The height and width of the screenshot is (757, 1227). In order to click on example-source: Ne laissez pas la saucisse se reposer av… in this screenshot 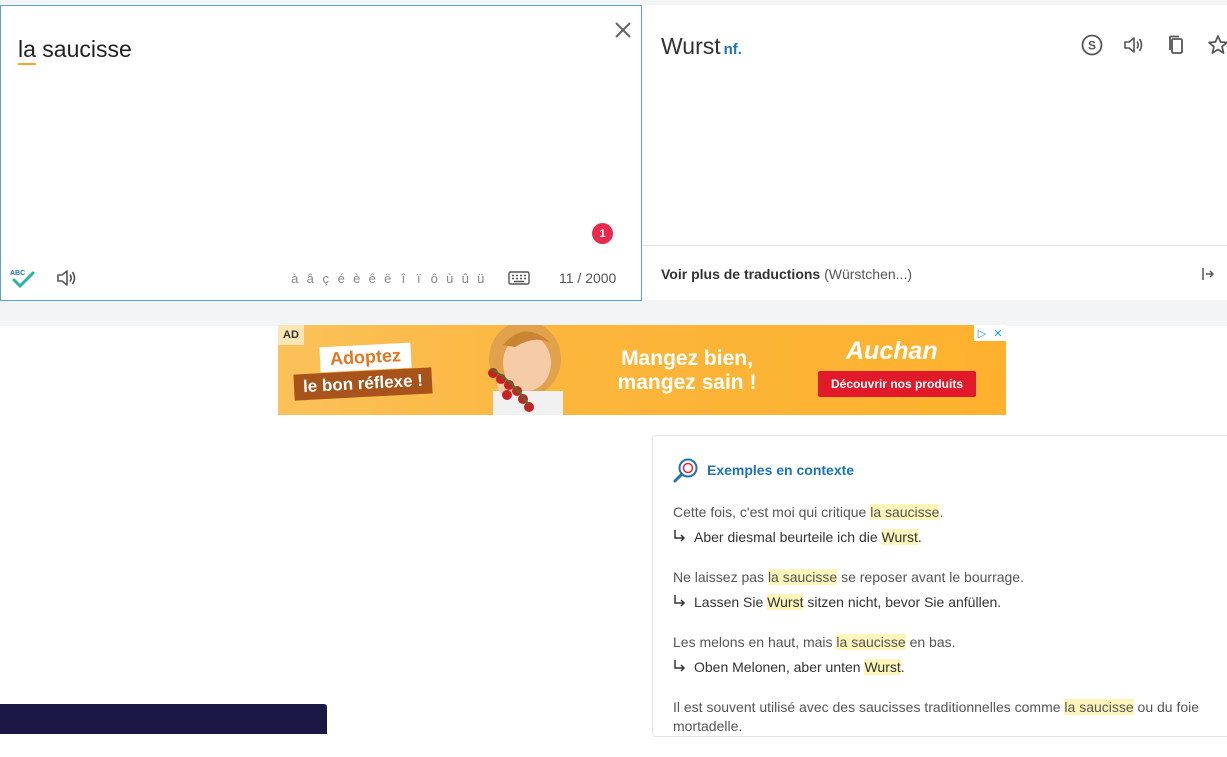, I will do `click(950, 577)`.